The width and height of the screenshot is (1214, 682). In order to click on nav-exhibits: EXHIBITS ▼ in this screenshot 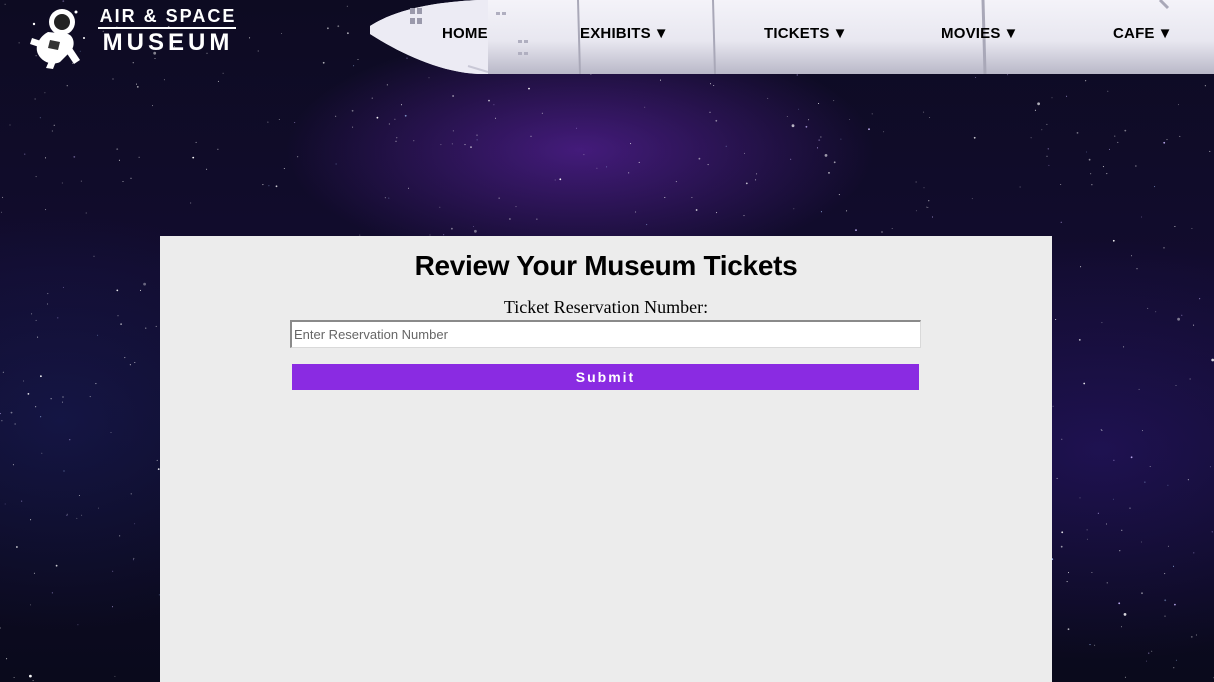, I will do `click(624, 35)`.